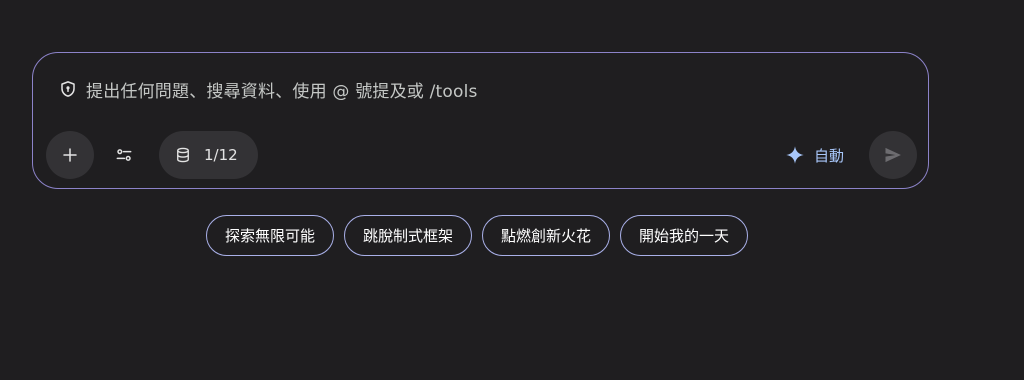 The width and height of the screenshot is (1024, 380). I want to click on database-icon, so click(183, 155).